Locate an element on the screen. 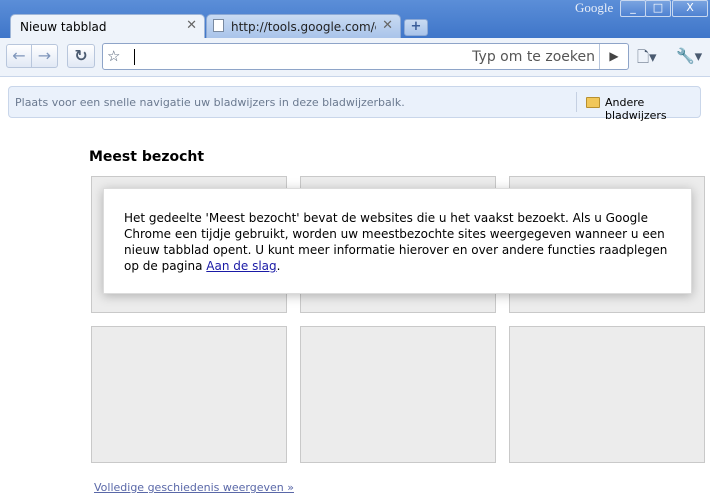 The width and height of the screenshot is (710, 502). page-icon is located at coordinates (218, 25).